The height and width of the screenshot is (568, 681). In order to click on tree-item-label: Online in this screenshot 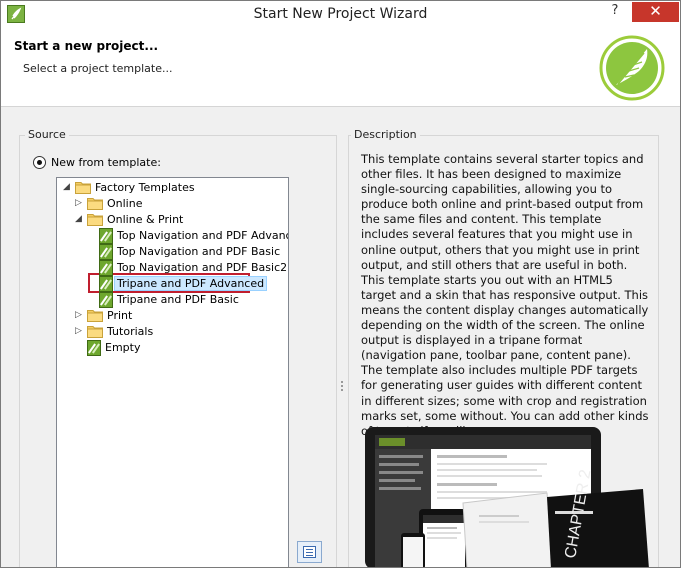, I will do `click(125, 203)`.